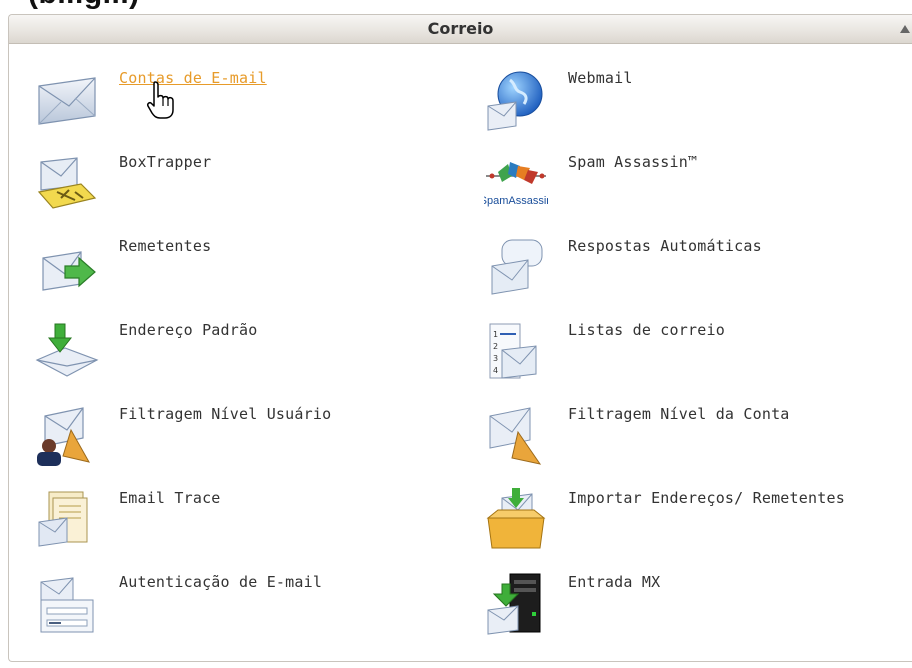 This screenshot has width=912, height=668. I want to click on down-arrow-envelope-icon, so click(67, 352).